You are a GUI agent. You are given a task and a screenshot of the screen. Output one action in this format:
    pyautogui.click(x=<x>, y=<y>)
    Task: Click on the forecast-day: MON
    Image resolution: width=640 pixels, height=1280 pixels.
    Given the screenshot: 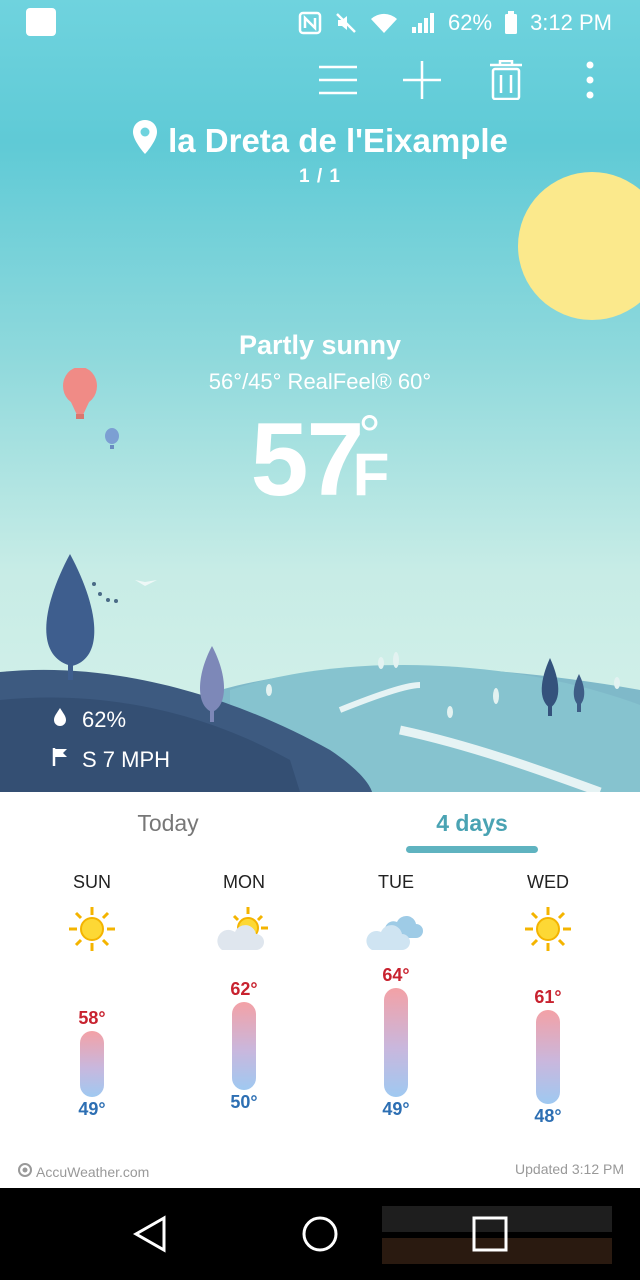 What is the action you would take?
    pyautogui.click(x=244, y=913)
    